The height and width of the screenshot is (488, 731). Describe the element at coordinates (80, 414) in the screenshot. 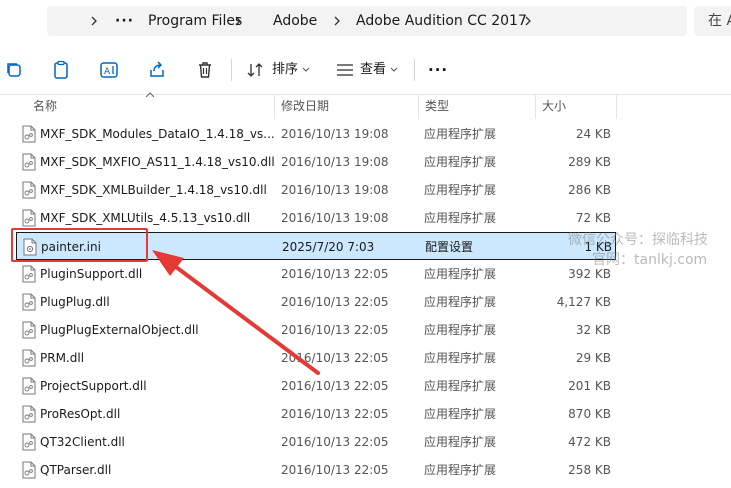

I see `file-name: ProResOpt.dll` at that location.